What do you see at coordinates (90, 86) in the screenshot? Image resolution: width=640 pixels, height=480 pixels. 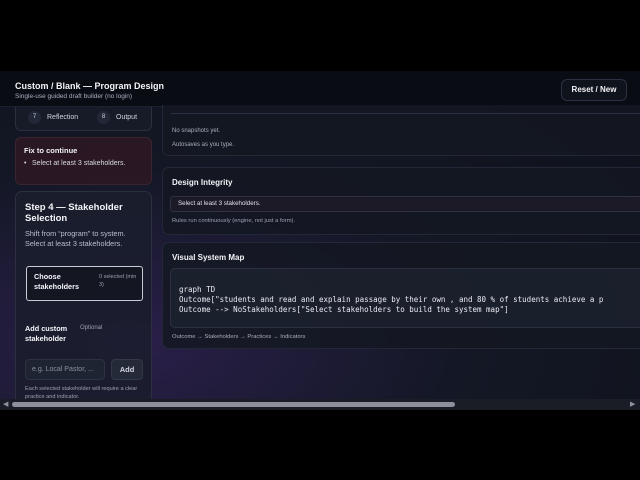 I see `page-title: Custom / Blank — Program Design` at bounding box center [90, 86].